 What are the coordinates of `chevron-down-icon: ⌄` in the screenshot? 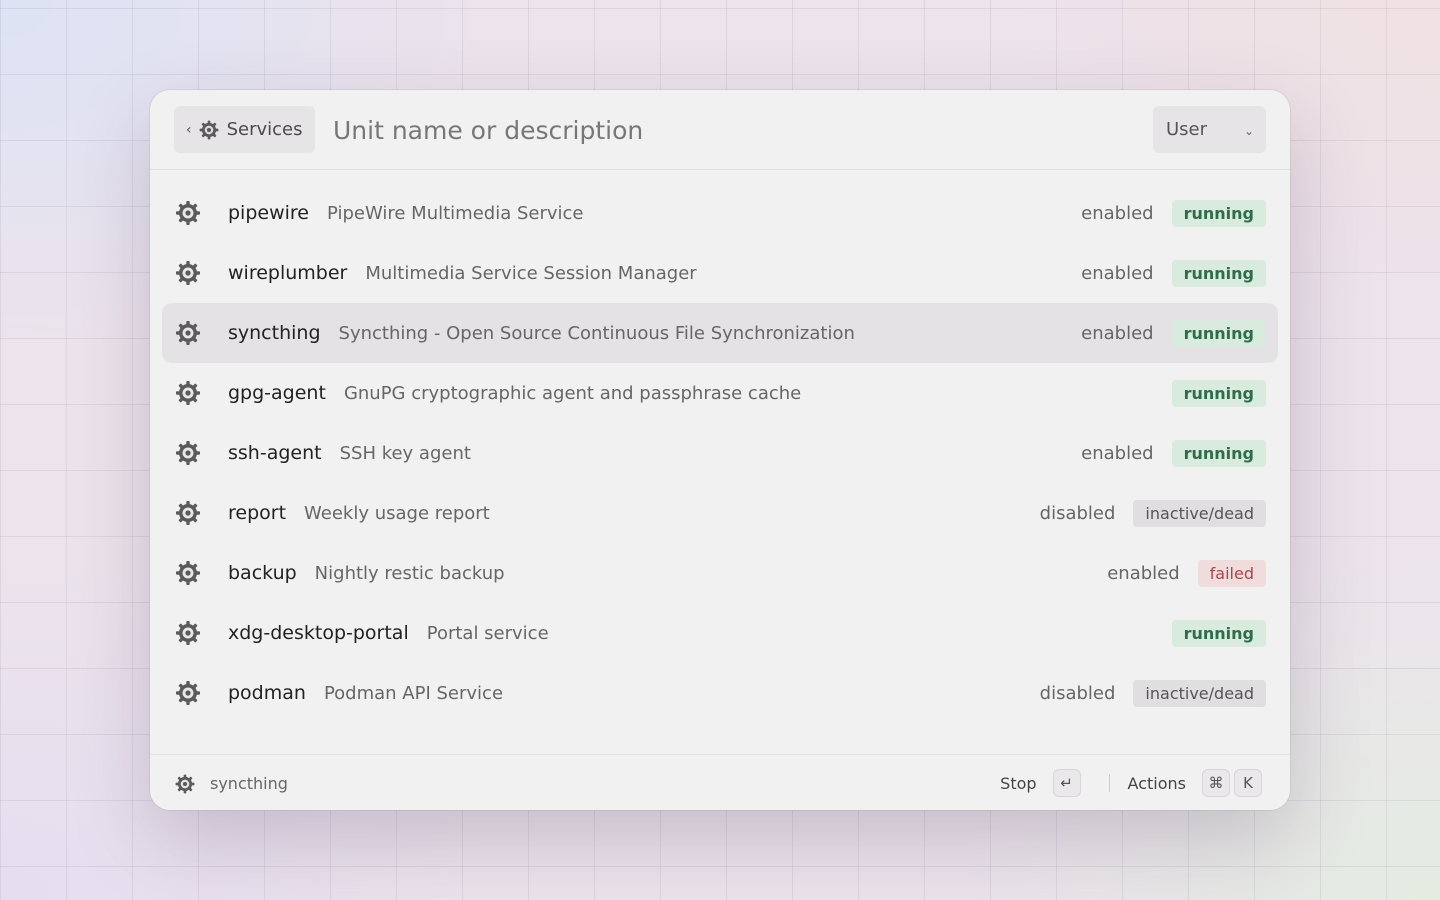 It's located at (1248, 131).